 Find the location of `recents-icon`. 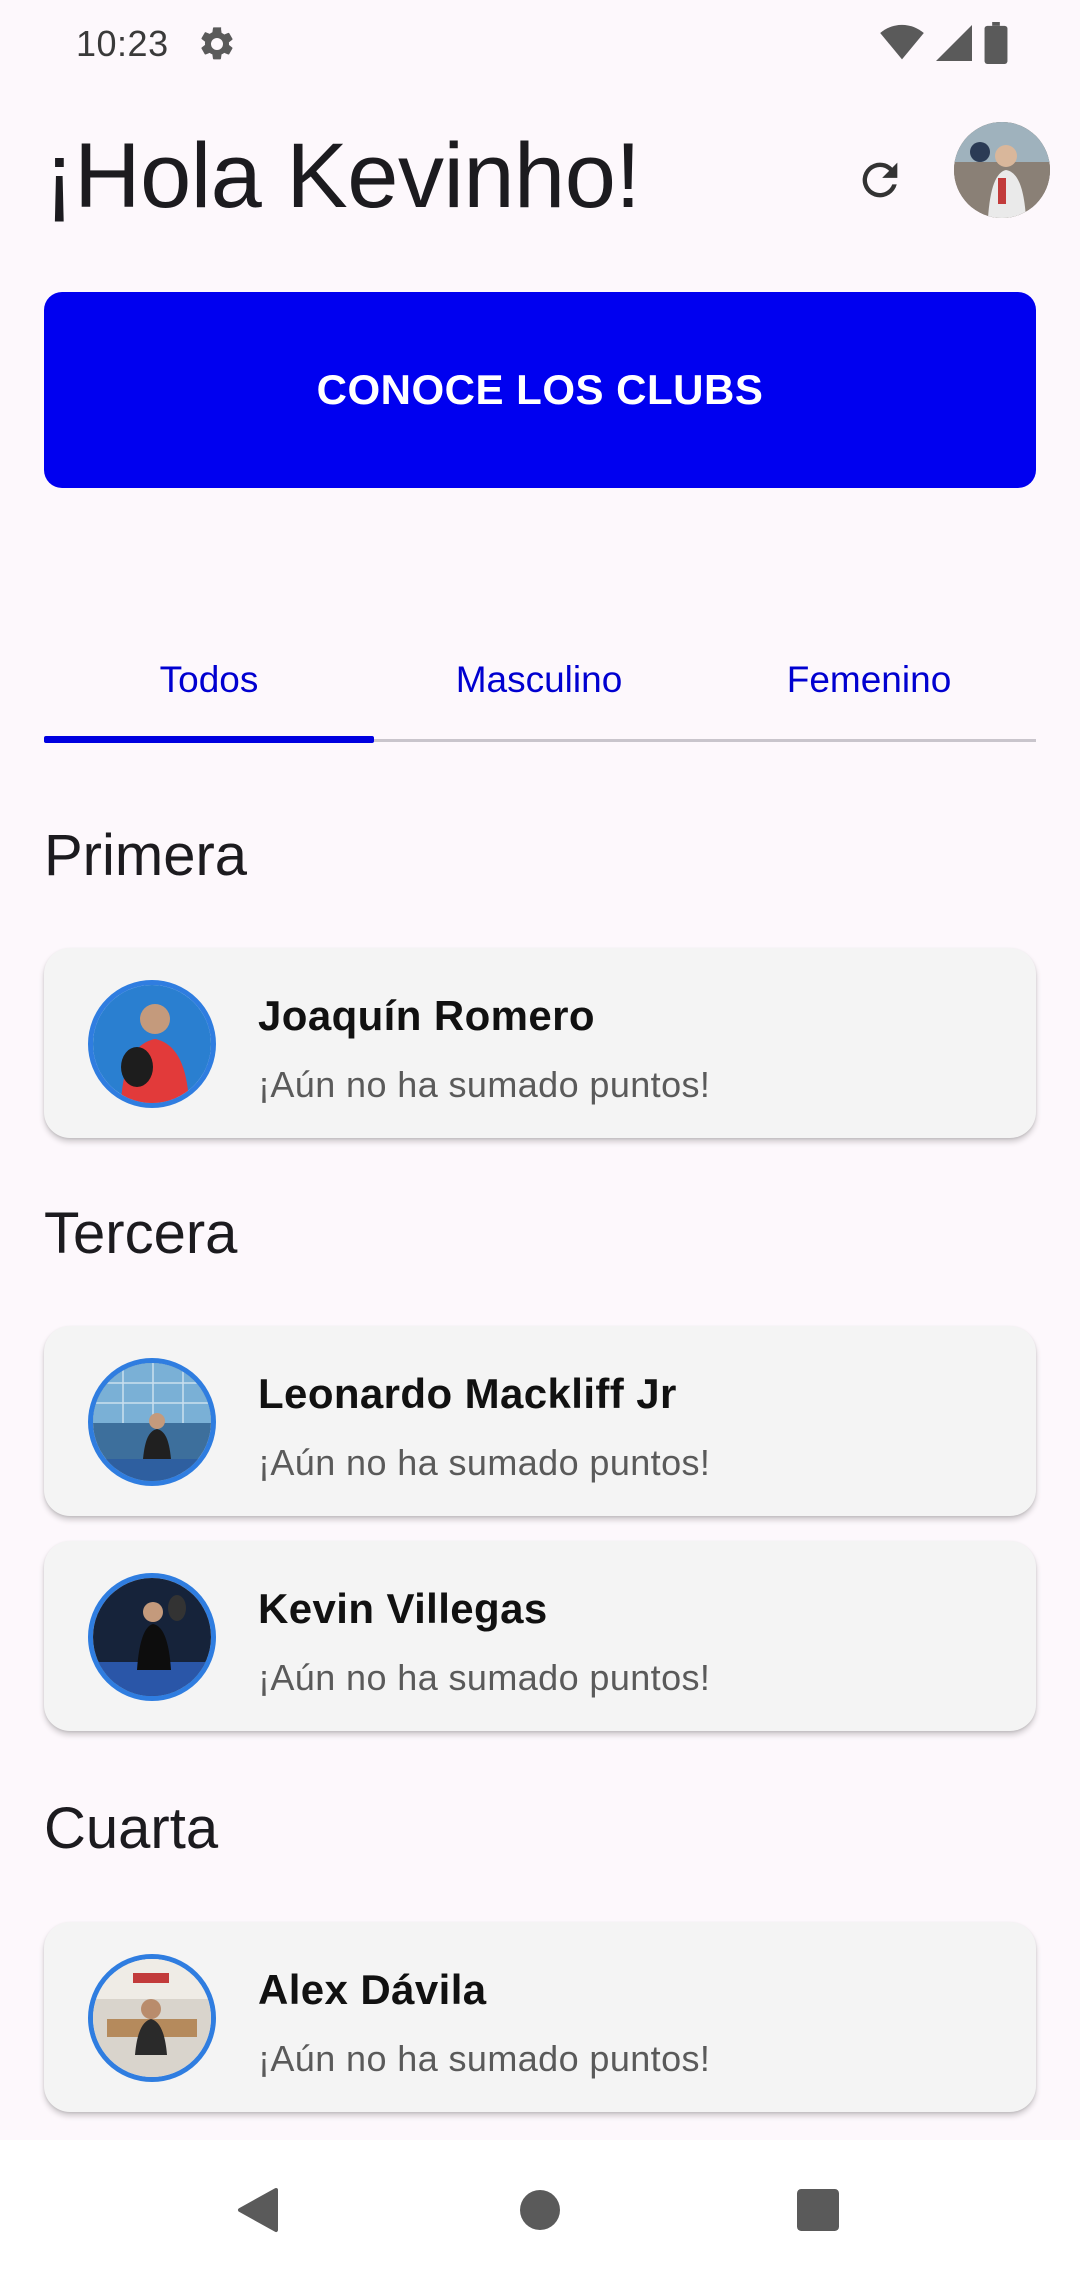

recents-icon is located at coordinates (818, 2210).